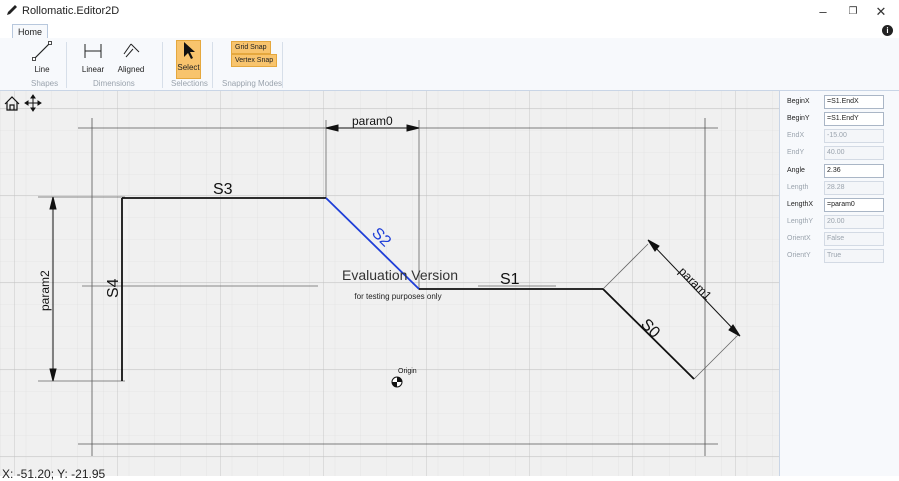  Describe the element at coordinates (887, 30) in the screenshot. I see `info-icon: i` at that location.